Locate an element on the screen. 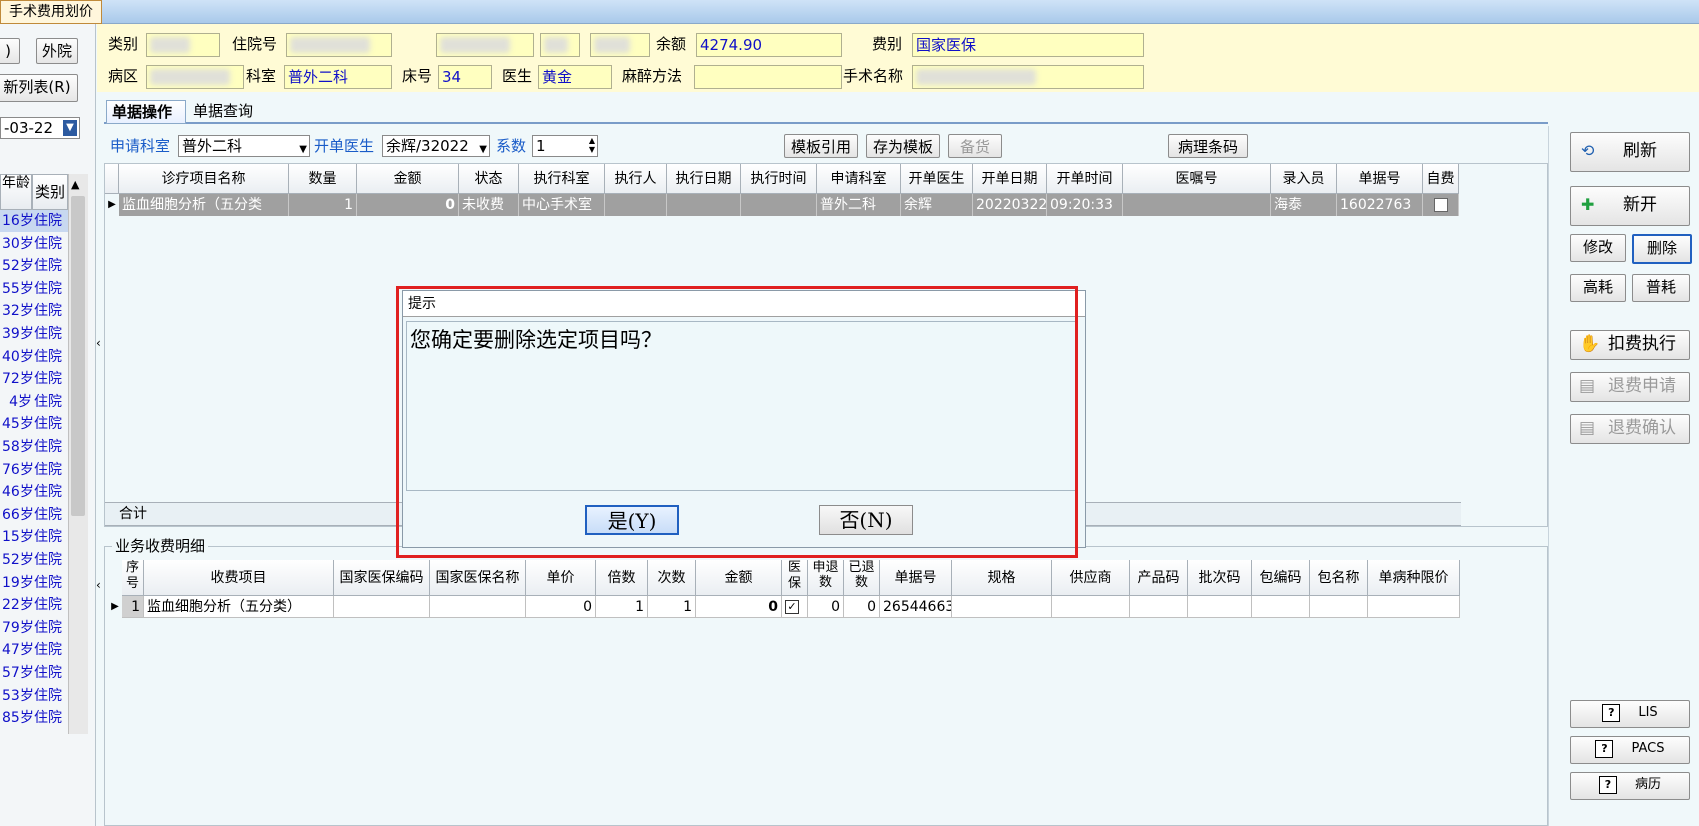 This screenshot has height=826, width=1699. column-header: 录入员 is located at coordinates (1304, 179).